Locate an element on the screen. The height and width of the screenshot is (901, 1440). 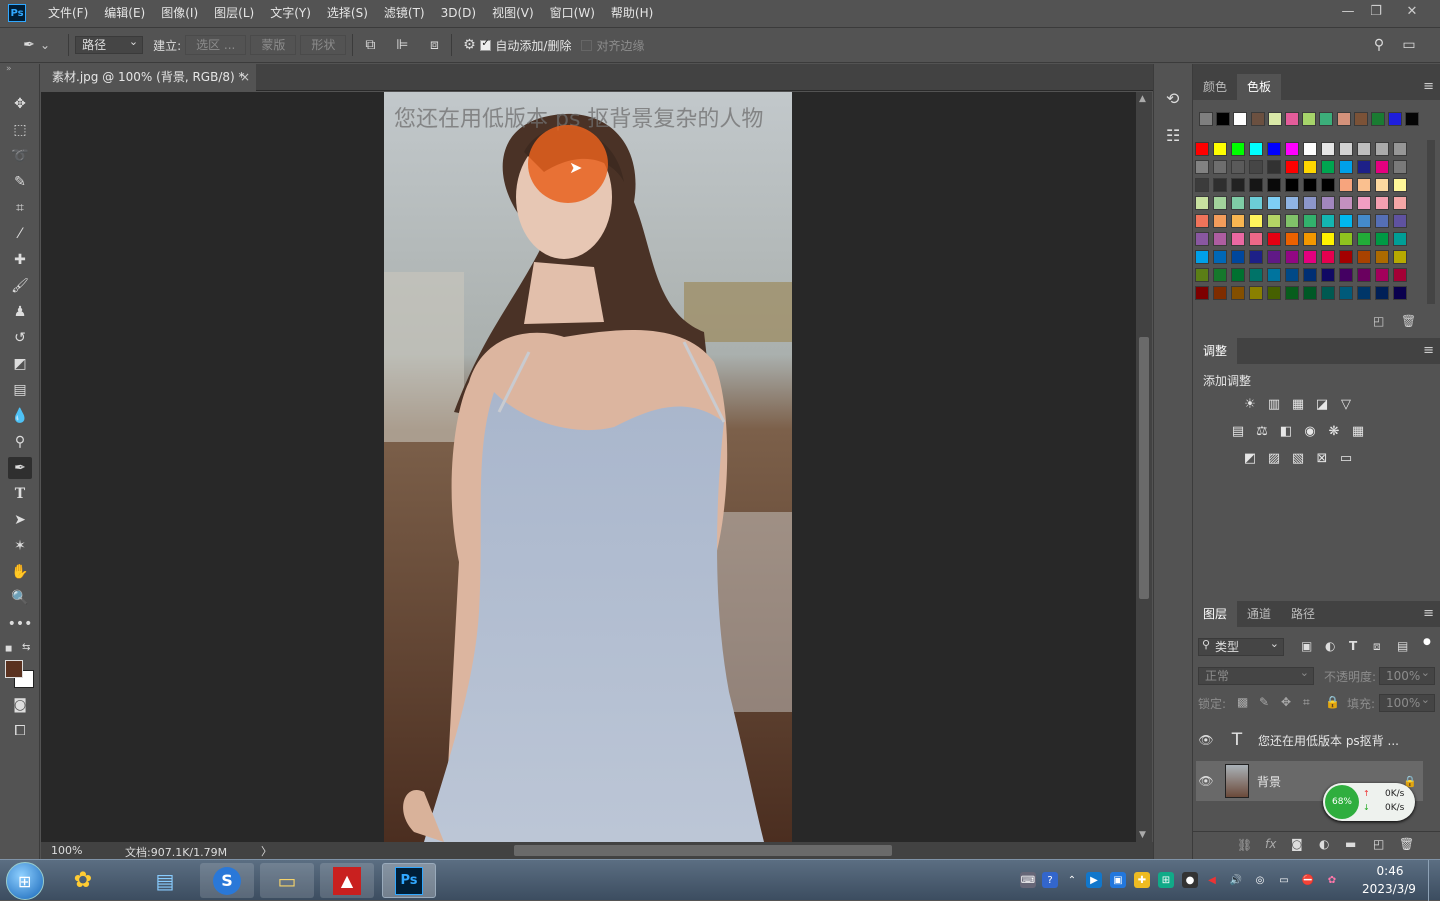
photo-filter-icon: ◉ is located at coordinates (1310, 431).